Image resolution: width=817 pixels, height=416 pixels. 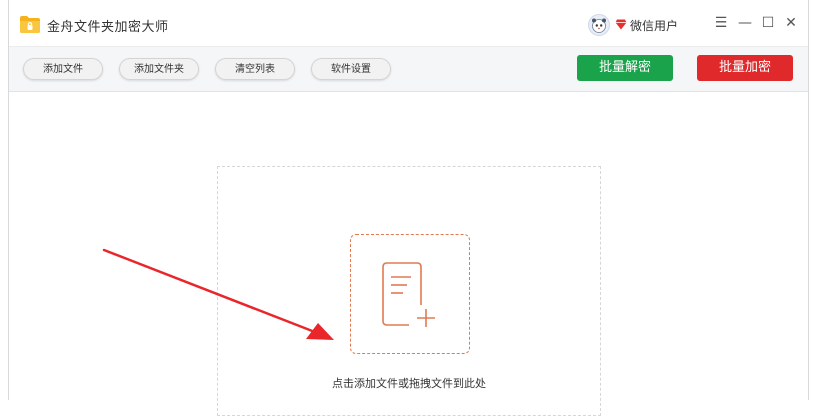 What do you see at coordinates (721, 23) in the screenshot?
I see `menu-icon: ☰` at bounding box center [721, 23].